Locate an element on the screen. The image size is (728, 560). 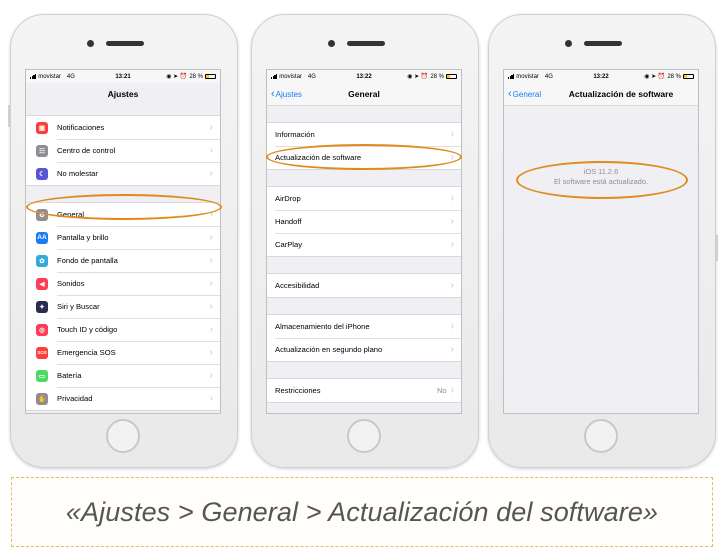
gear-icon: ⚙ is located at coordinates (42, 214).